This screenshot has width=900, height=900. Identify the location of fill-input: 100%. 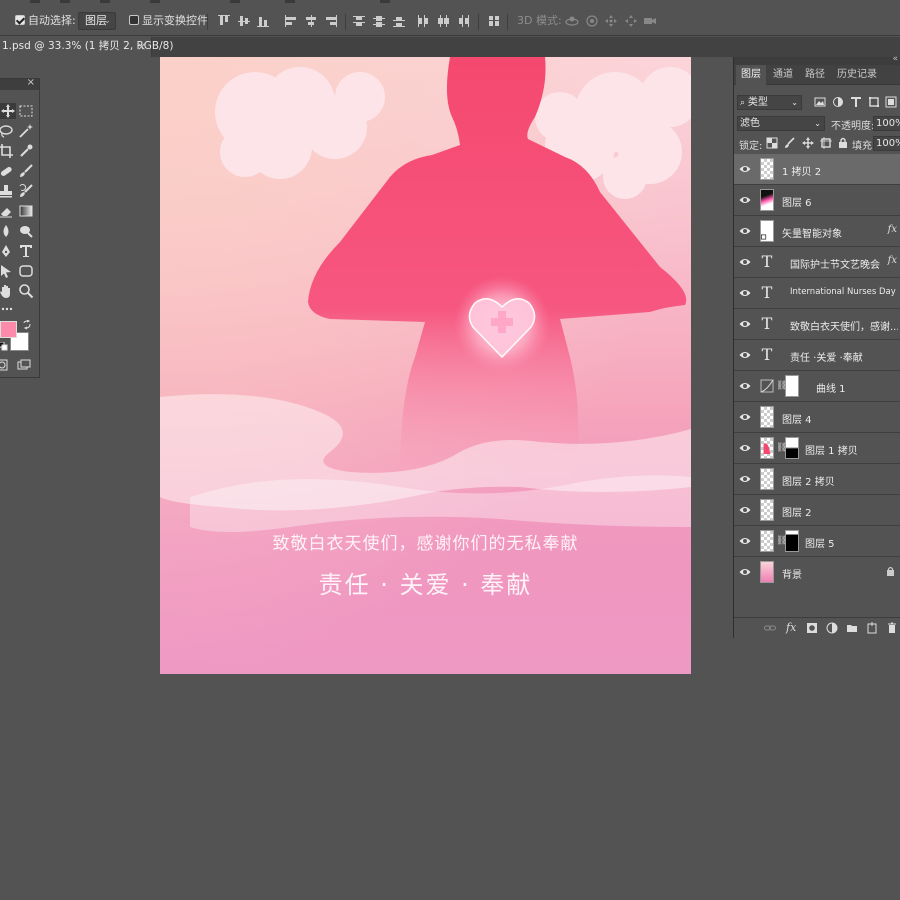
(886, 143).